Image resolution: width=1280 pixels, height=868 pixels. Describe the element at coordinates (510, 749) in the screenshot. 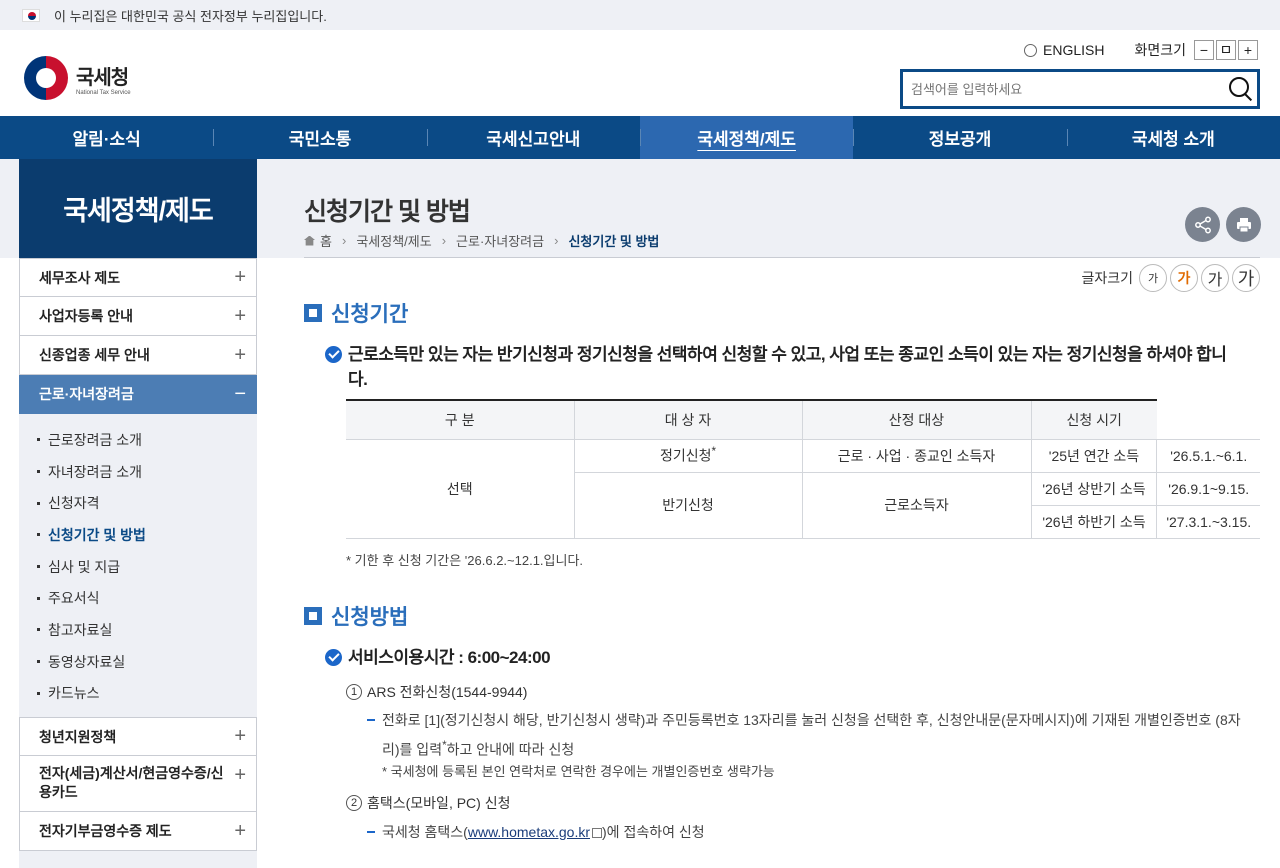

I see `desc-text: 하고 안내에 따라 신청` at that location.